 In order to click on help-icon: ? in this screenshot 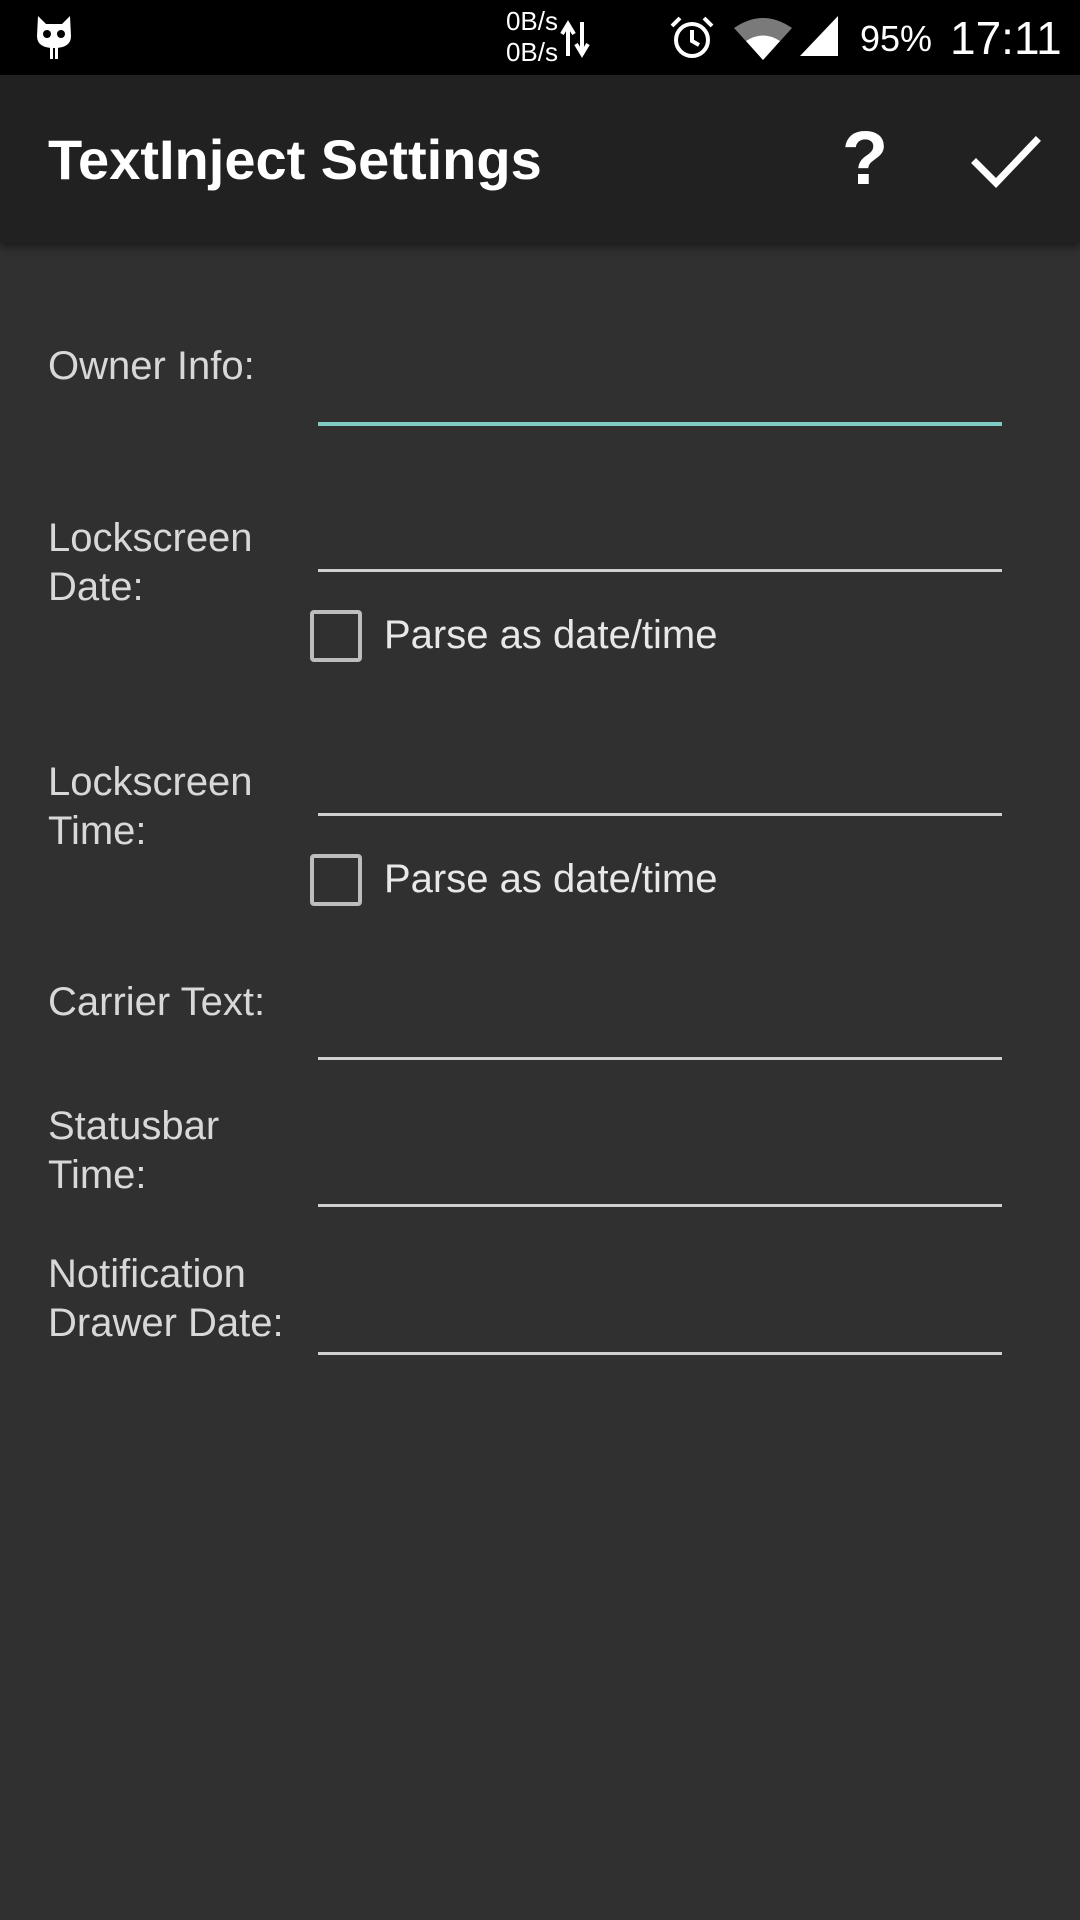, I will do `click(865, 158)`.